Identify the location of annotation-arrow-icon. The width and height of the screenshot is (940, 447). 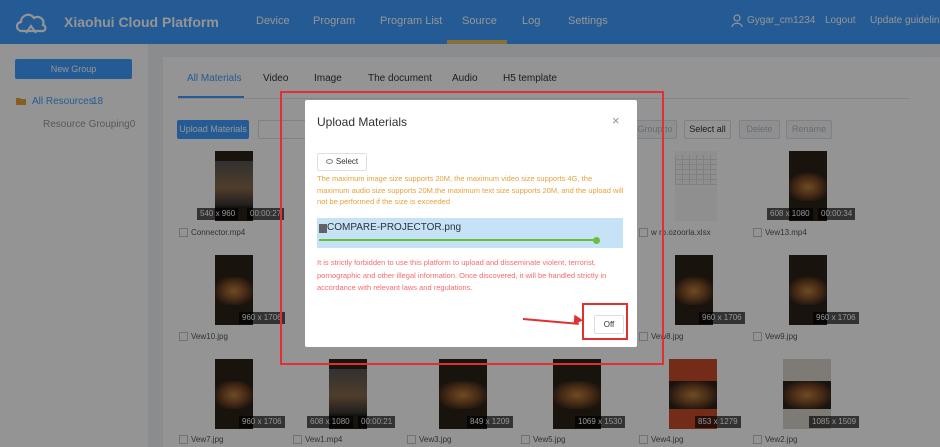
(578, 320).